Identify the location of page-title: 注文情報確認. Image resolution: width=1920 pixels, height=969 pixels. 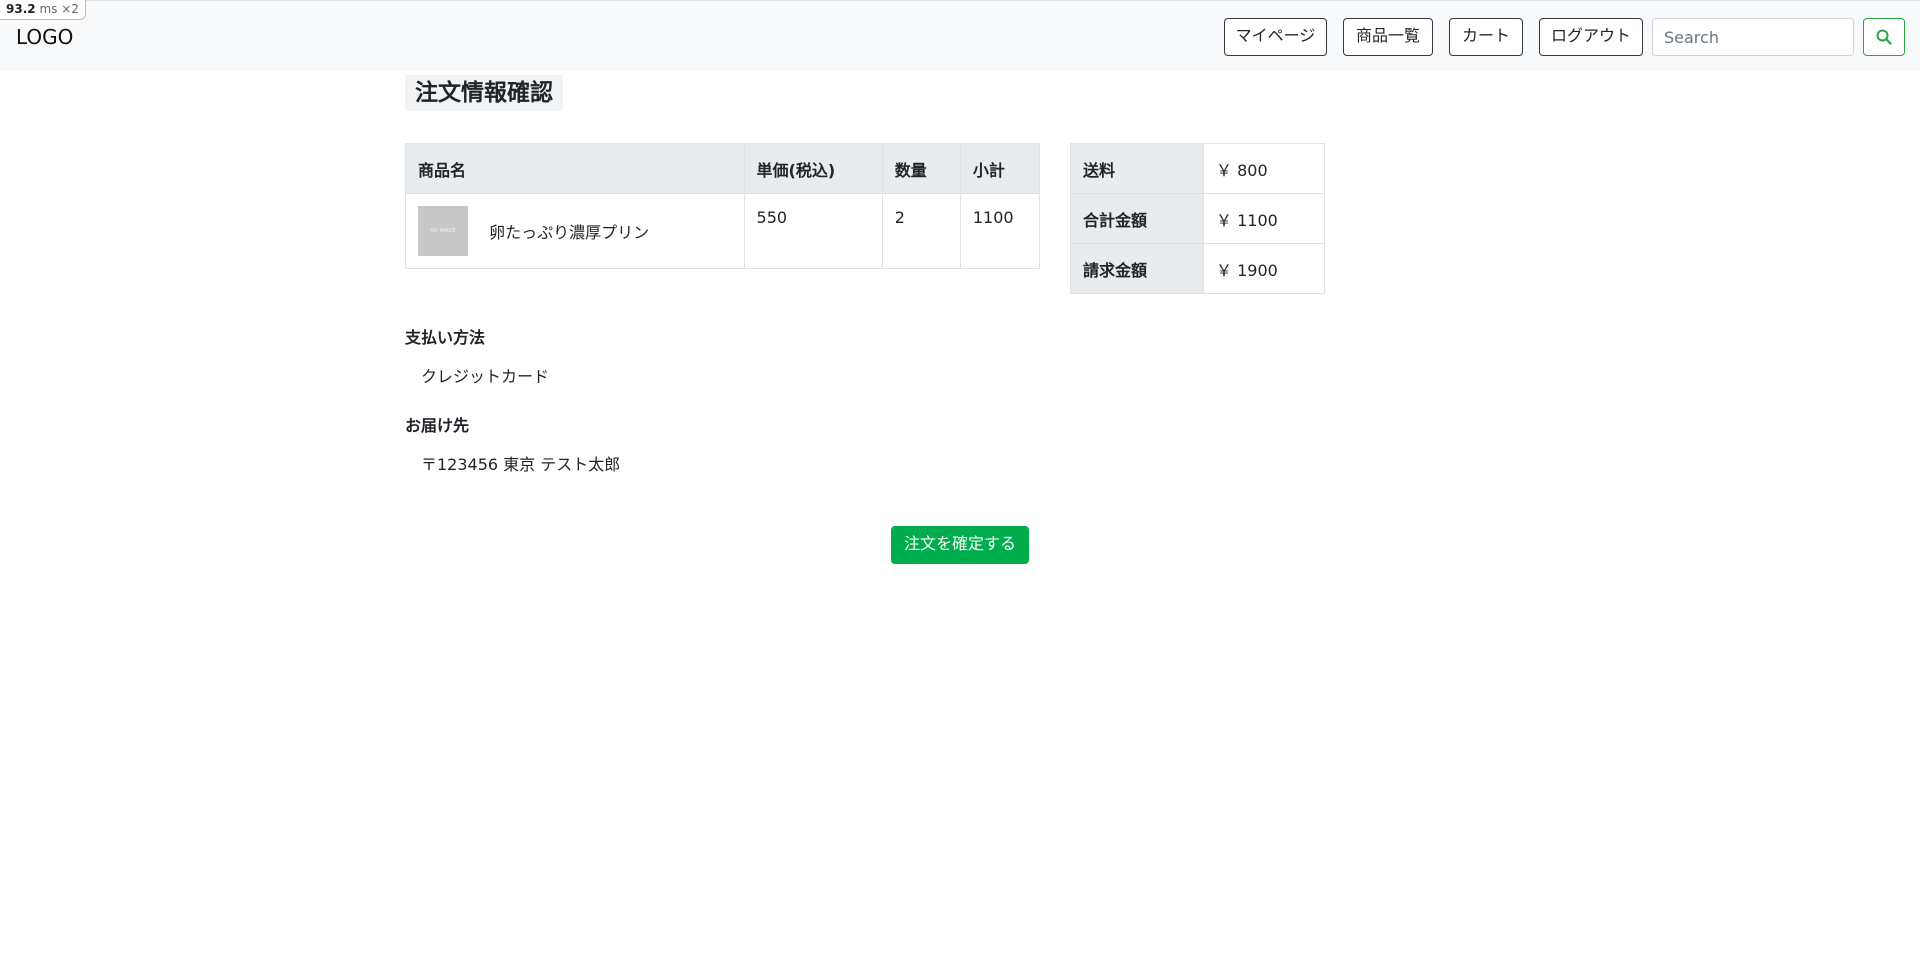
(484, 93).